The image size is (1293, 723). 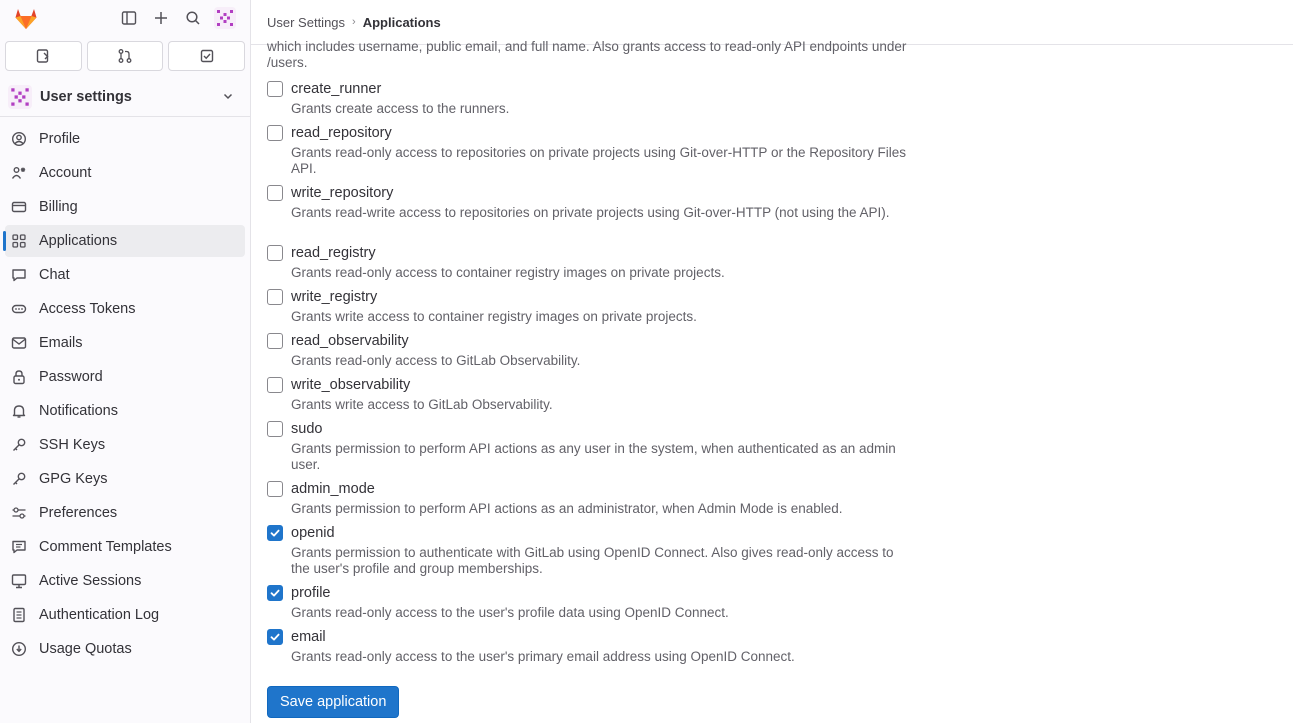 I want to click on sidebar-item-label: Billing, so click(x=58, y=207).